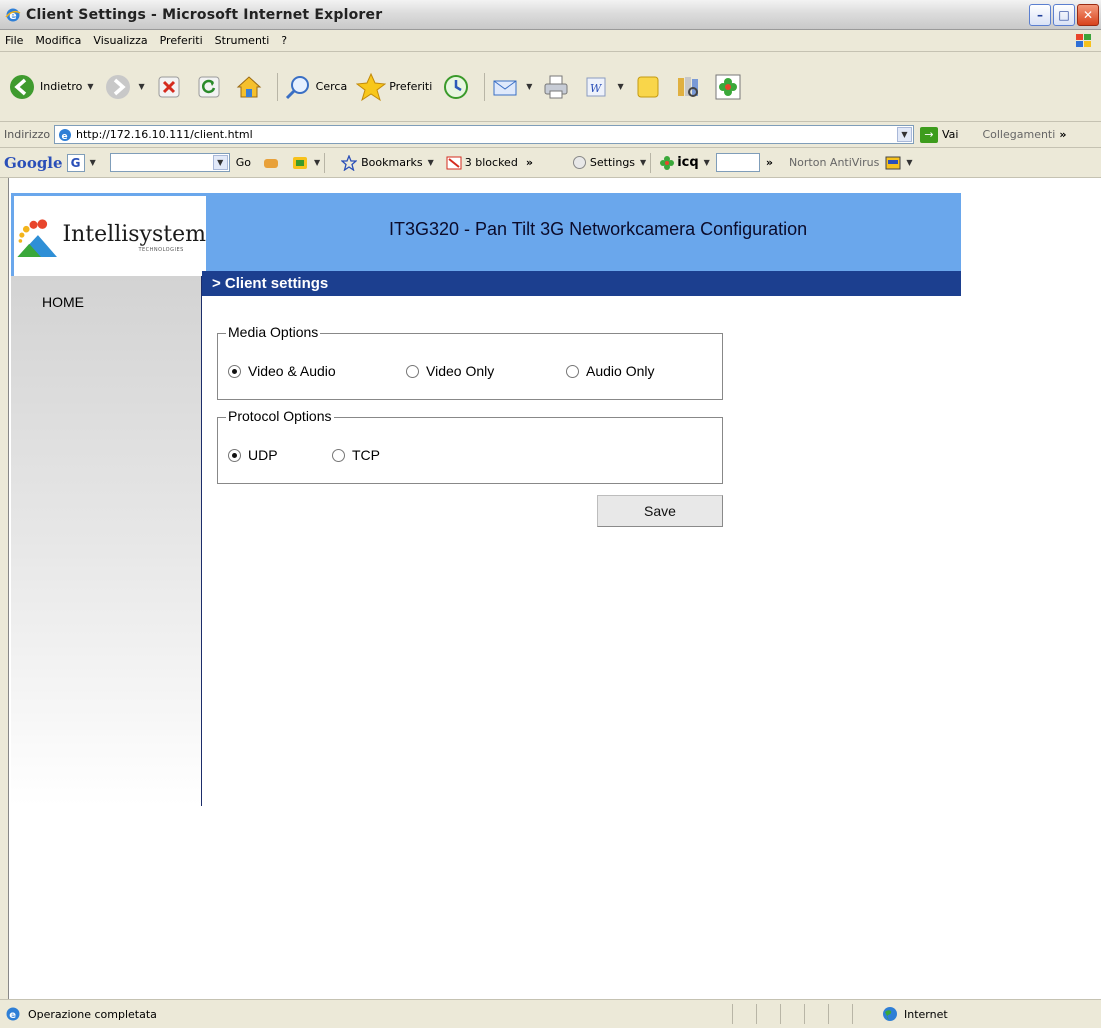  What do you see at coordinates (58, 40) in the screenshot?
I see `menu-modifica: Modifica` at bounding box center [58, 40].